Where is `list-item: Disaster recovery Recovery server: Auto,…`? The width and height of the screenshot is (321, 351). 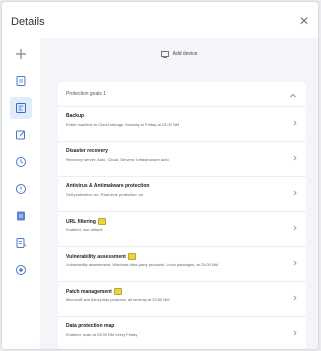
list-item: Disaster recovery Recovery server: Auto,… is located at coordinates (182, 158).